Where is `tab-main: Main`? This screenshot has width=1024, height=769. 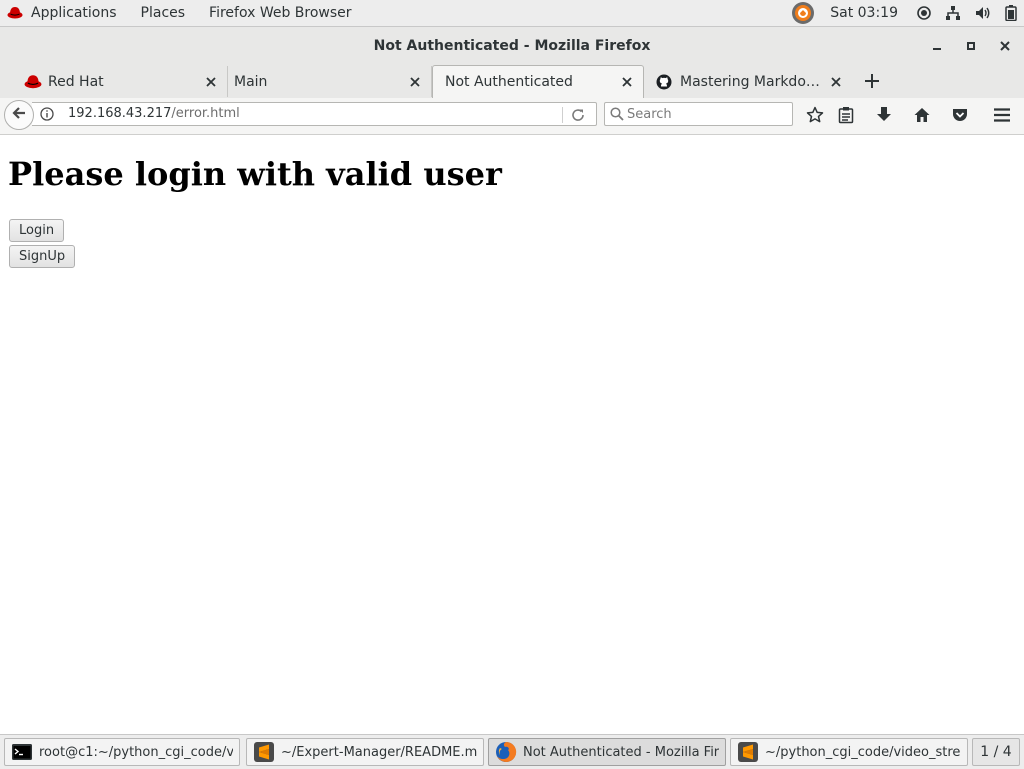 tab-main: Main is located at coordinates (327, 81).